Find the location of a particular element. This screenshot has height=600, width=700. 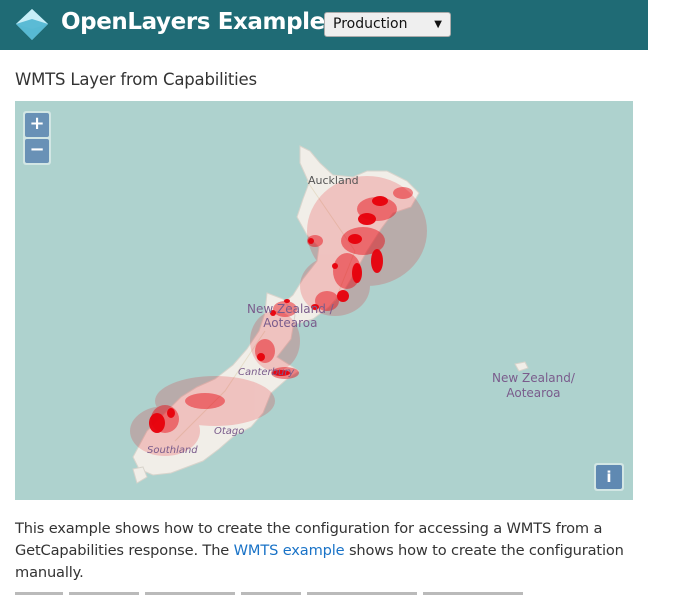

attribution-info-button: i is located at coordinates (609, 477).